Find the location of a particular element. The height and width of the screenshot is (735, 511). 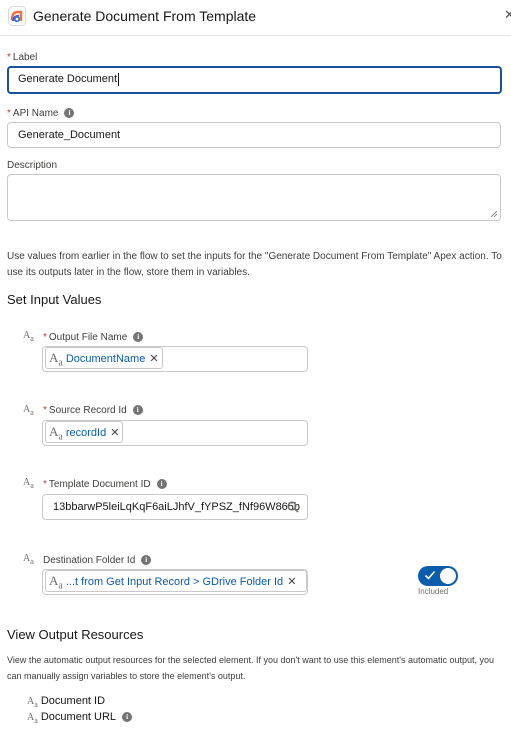

check-icon is located at coordinates (430, 575).